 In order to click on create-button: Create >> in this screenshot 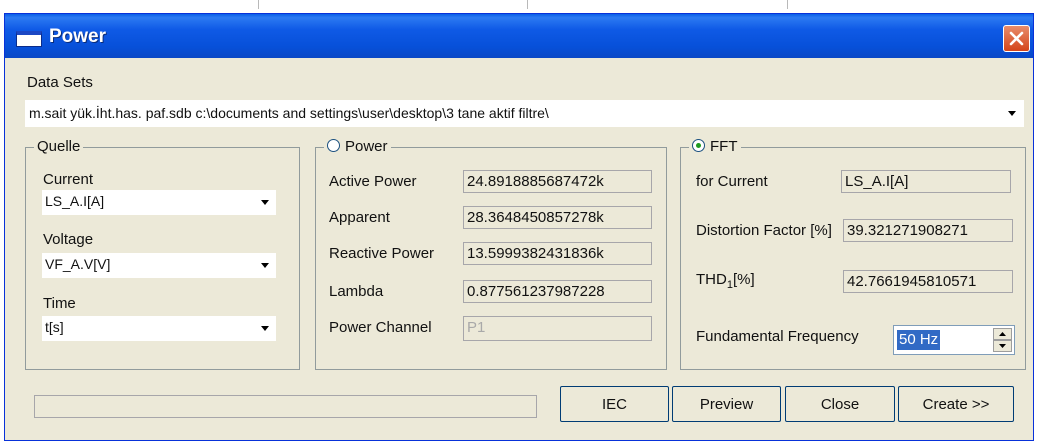, I will do `click(956, 404)`.